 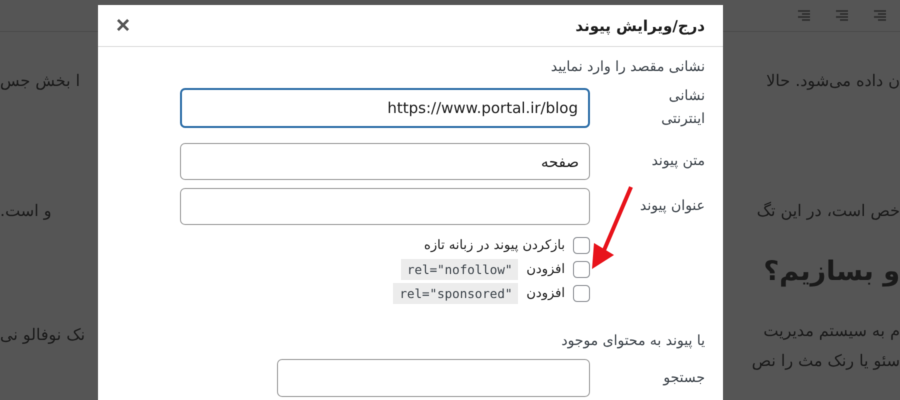 What do you see at coordinates (385, 108) in the screenshot?
I see `text-input: https://www.portal.ir/blog` at bounding box center [385, 108].